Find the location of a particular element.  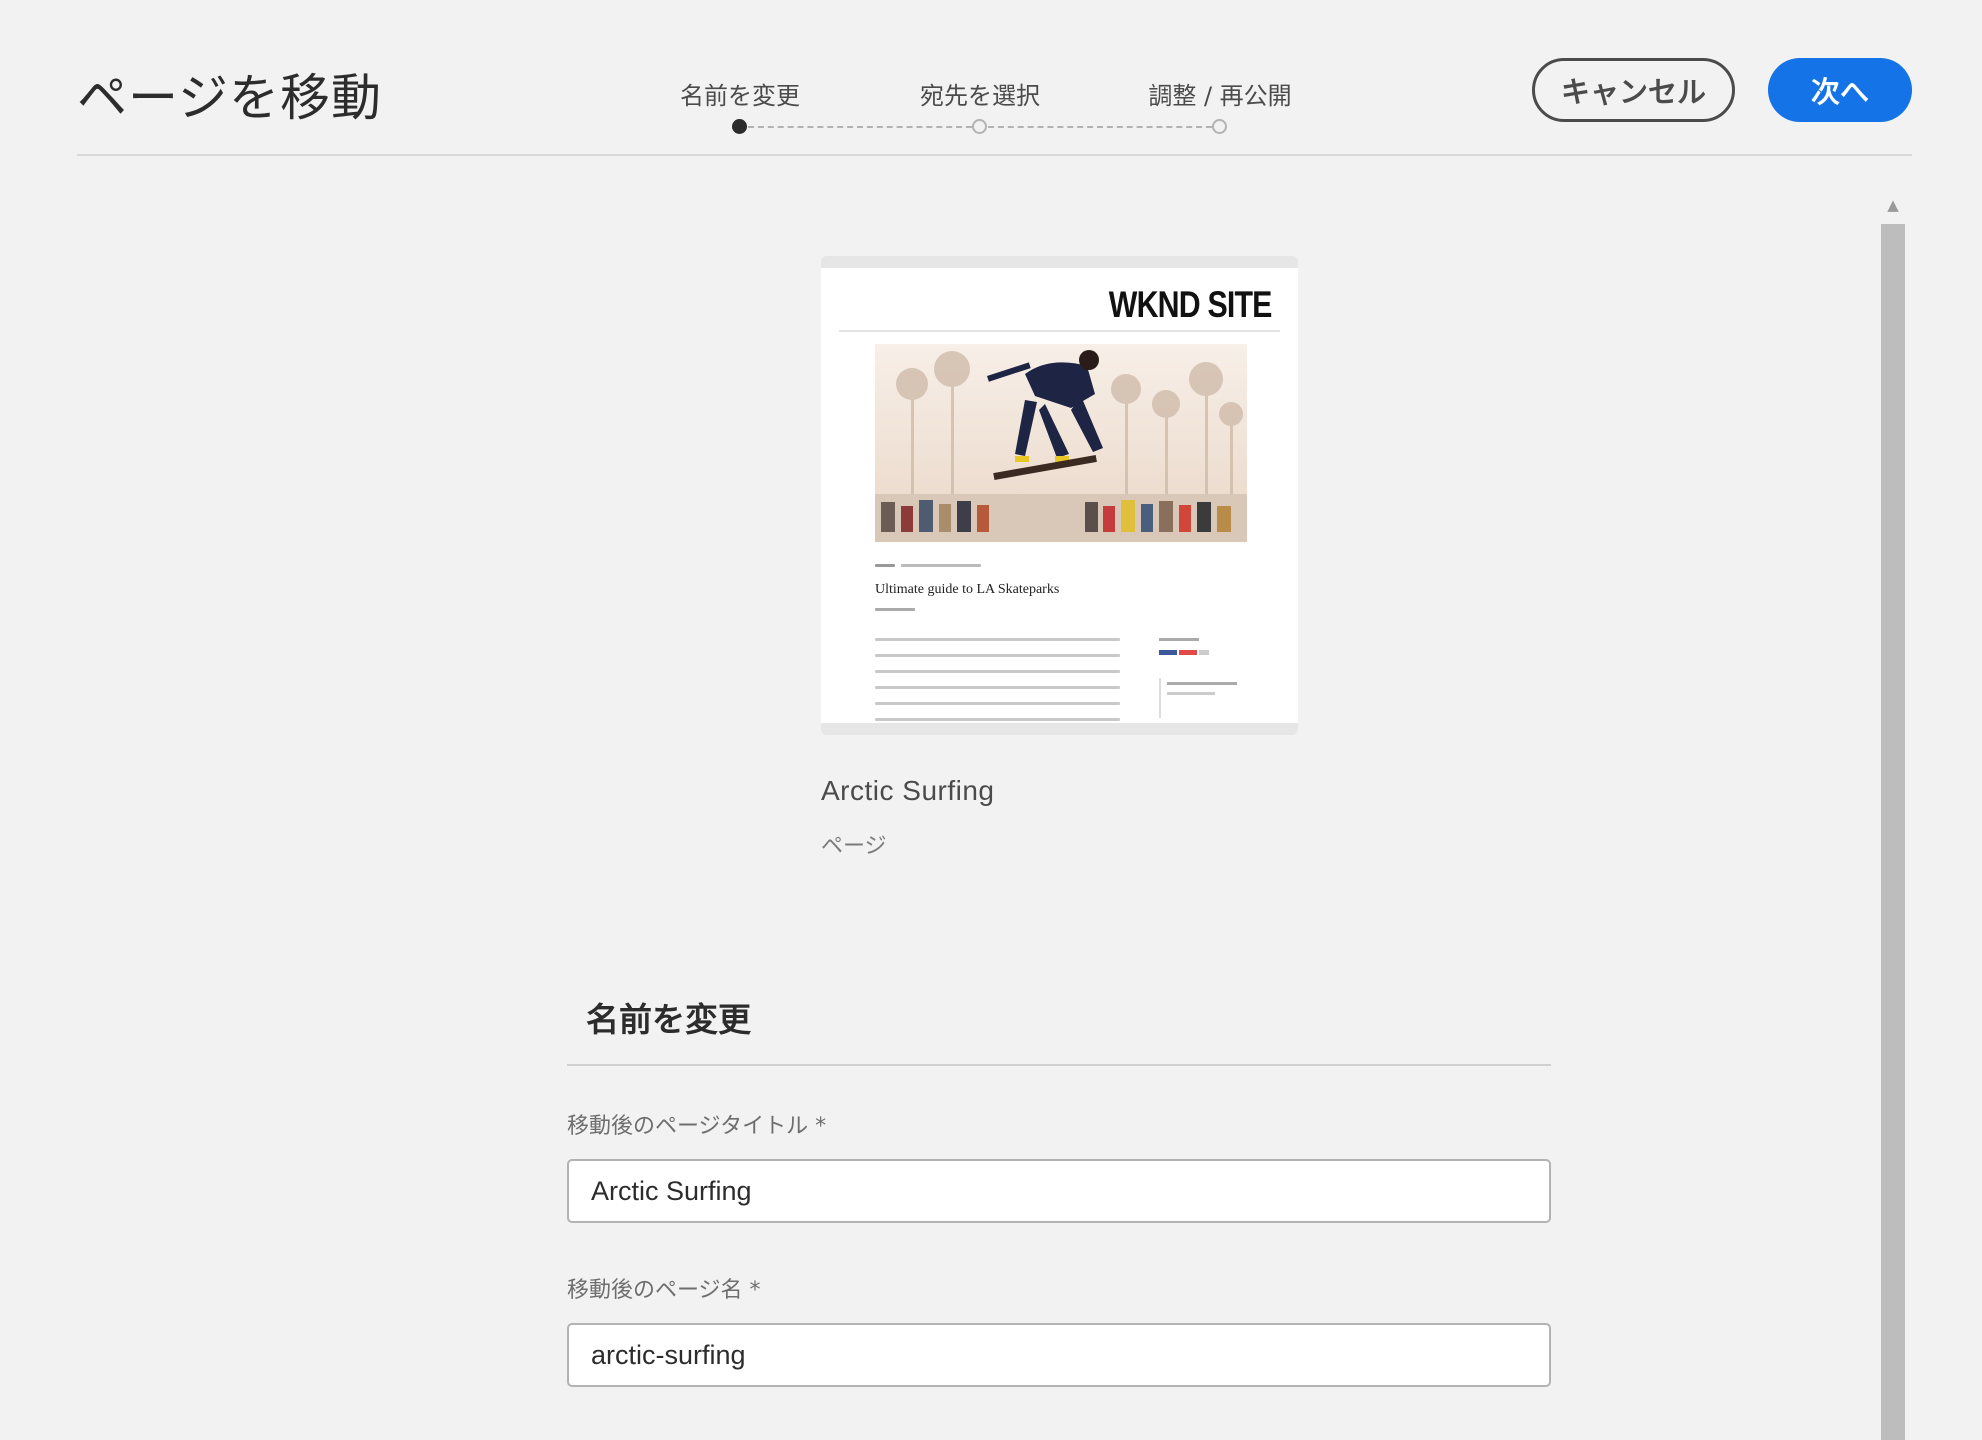

scroll-up-arrow-icon: ▲ is located at coordinates (1893, 205).